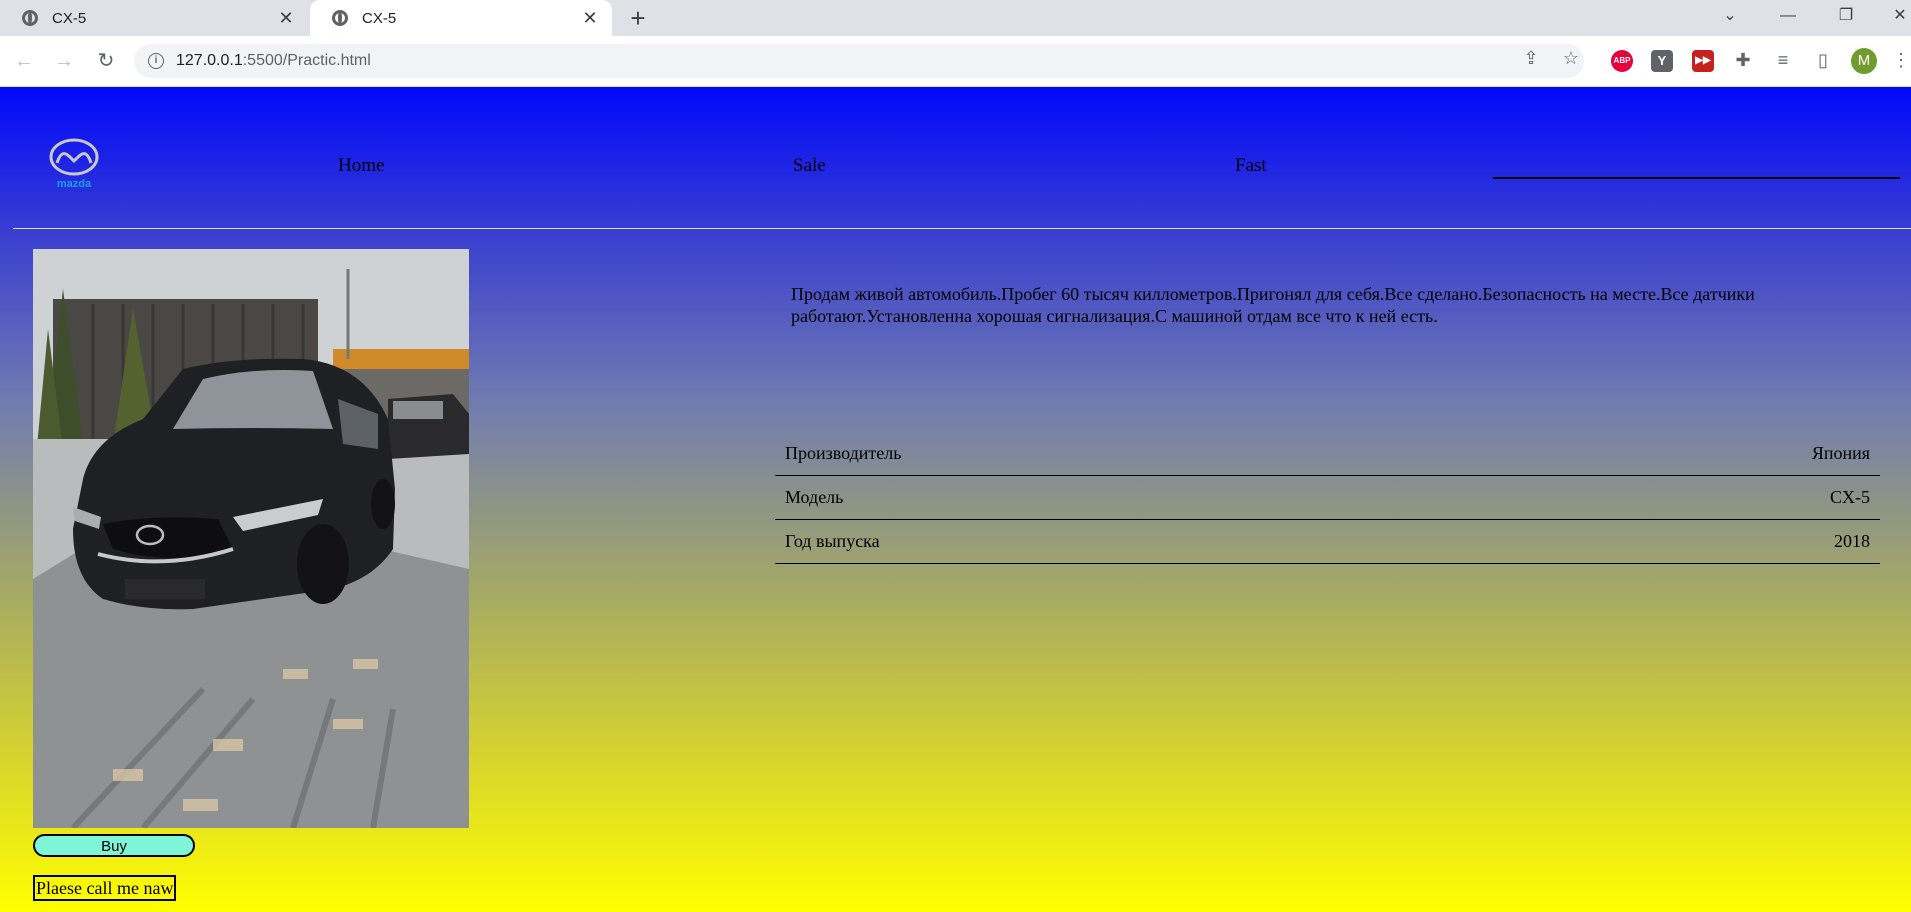 The height and width of the screenshot is (912, 1911). What do you see at coordinates (1895, 16) in the screenshot?
I see `close-window-button: ✕` at bounding box center [1895, 16].